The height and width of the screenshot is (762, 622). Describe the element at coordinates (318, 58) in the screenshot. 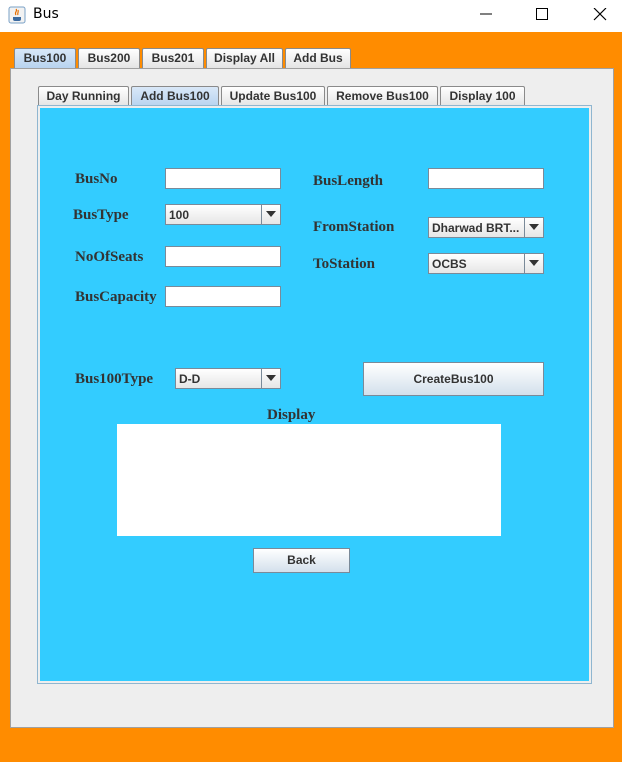

I see `tab-add-bus: Add Bus` at that location.